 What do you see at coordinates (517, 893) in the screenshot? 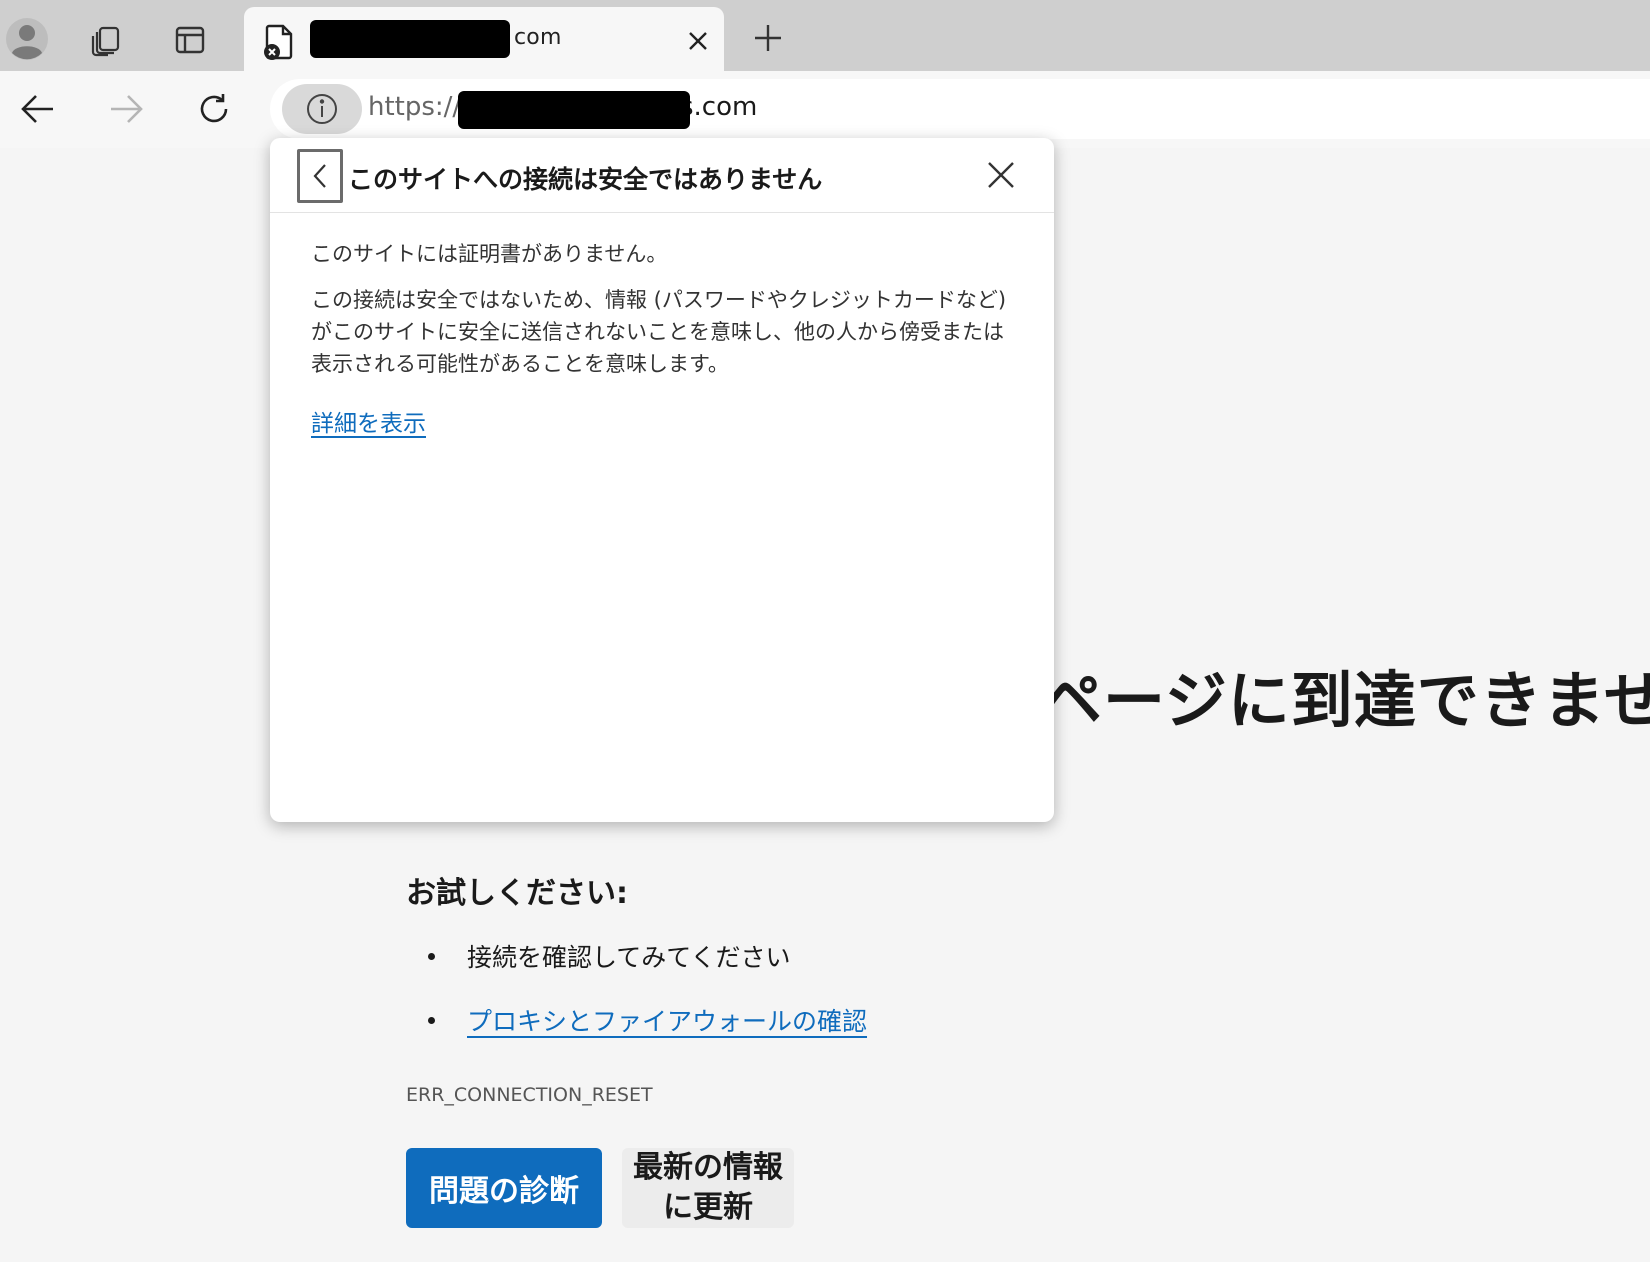
I see `try-title: お試しください:` at bounding box center [517, 893].